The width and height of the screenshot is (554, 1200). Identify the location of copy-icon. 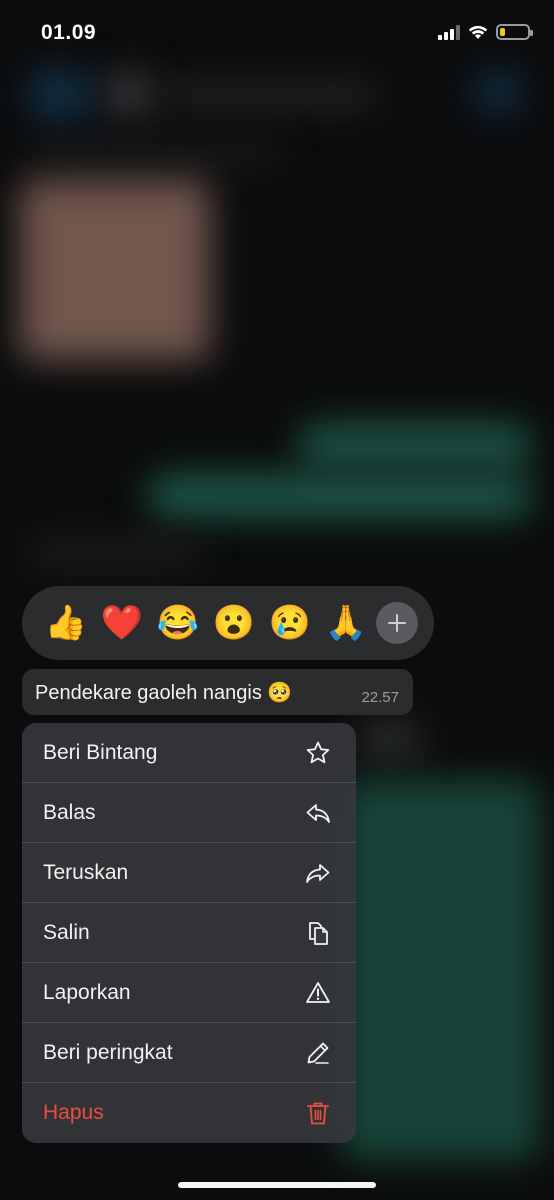
(318, 933).